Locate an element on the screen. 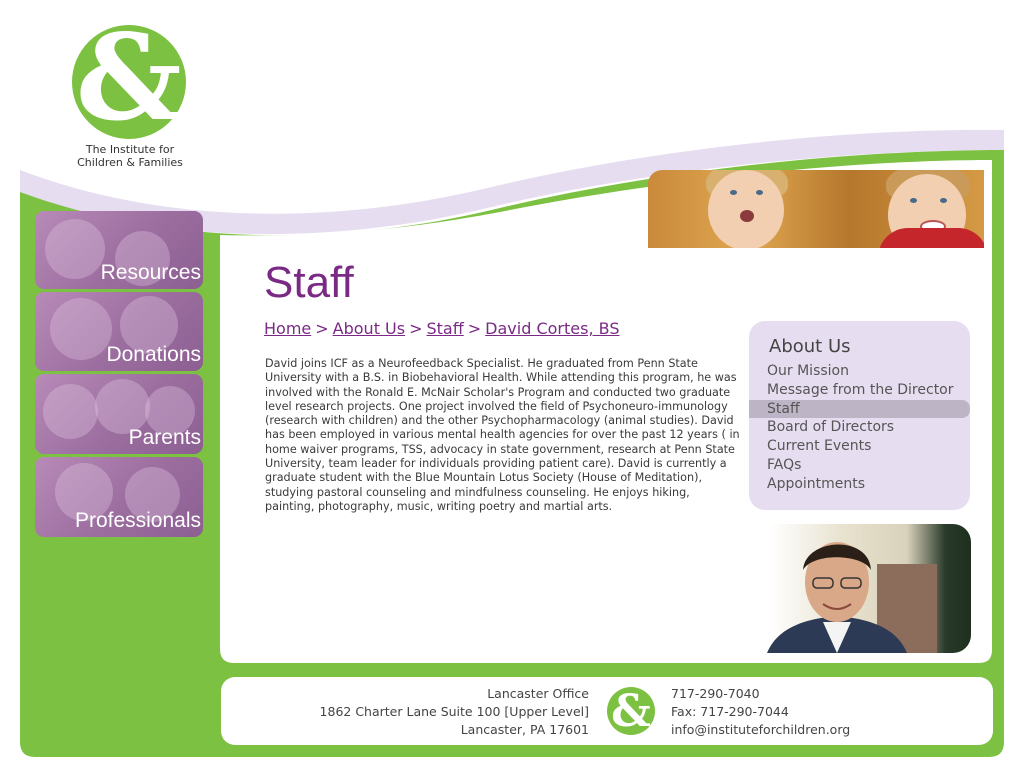  footer-email: info@instituteforchildren.org is located at coordinates (760, 730).